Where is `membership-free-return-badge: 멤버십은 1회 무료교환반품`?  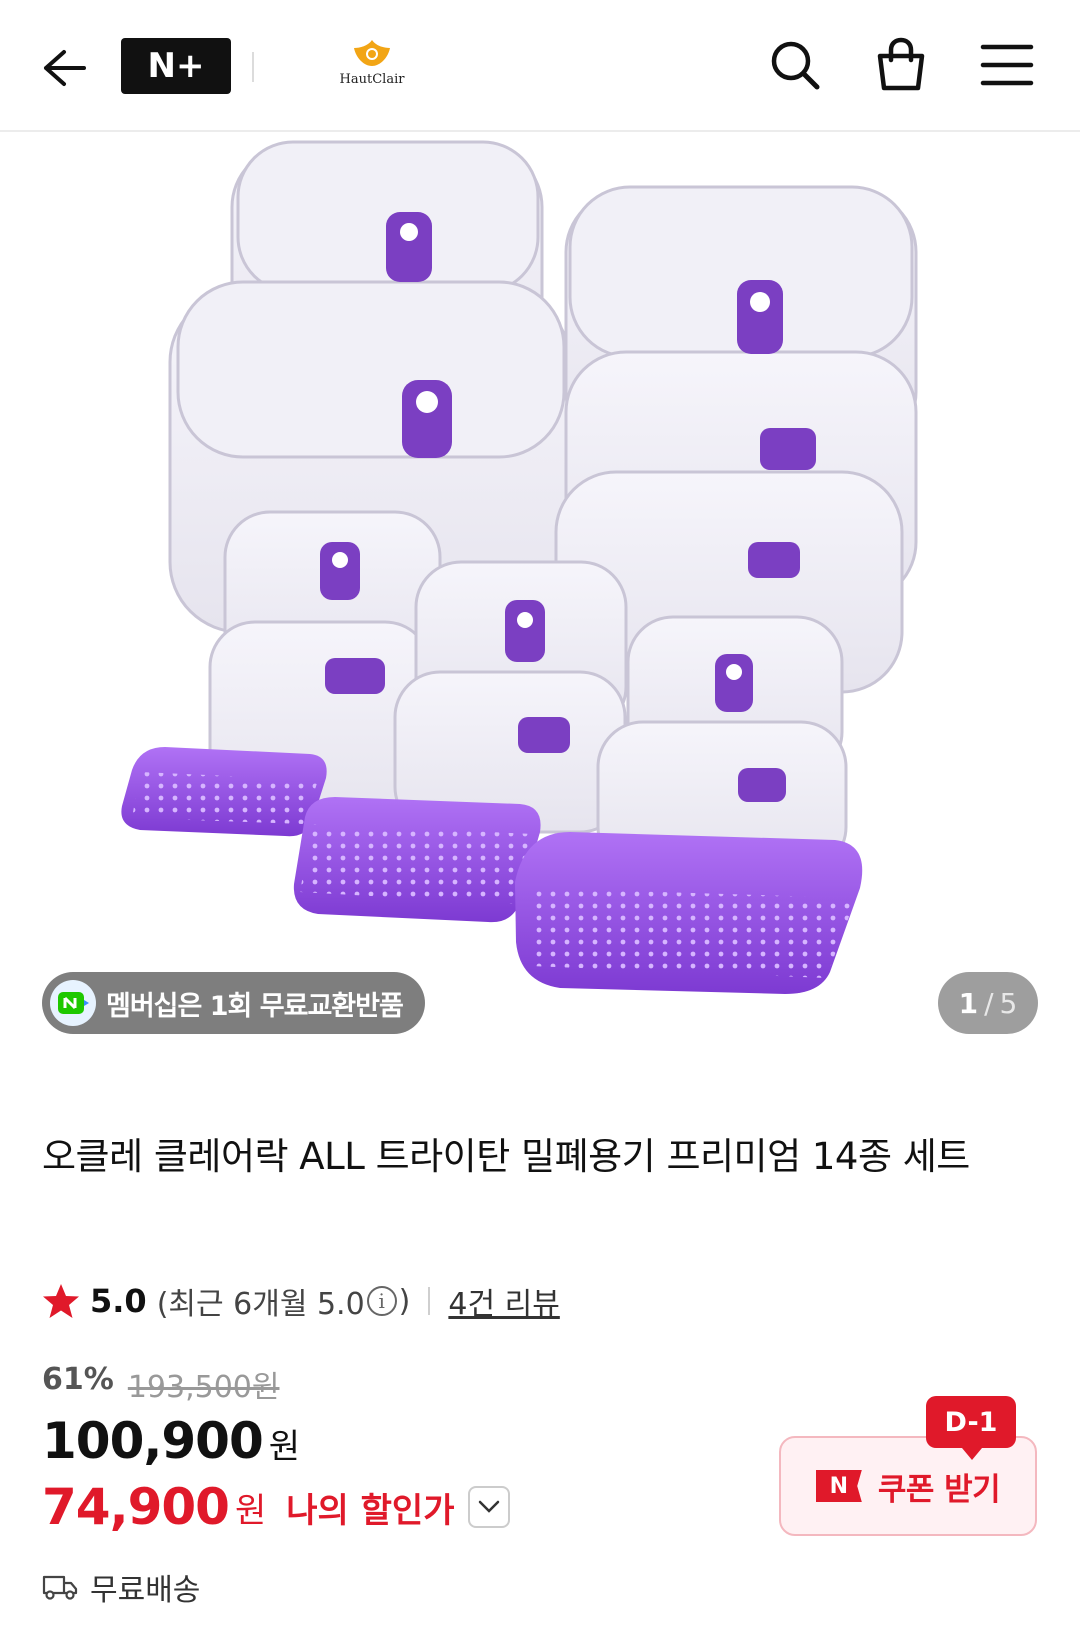 membership-free-return-badge: 멤버십은 1회 무료교환반품 is located at coordinates (233, 1003).